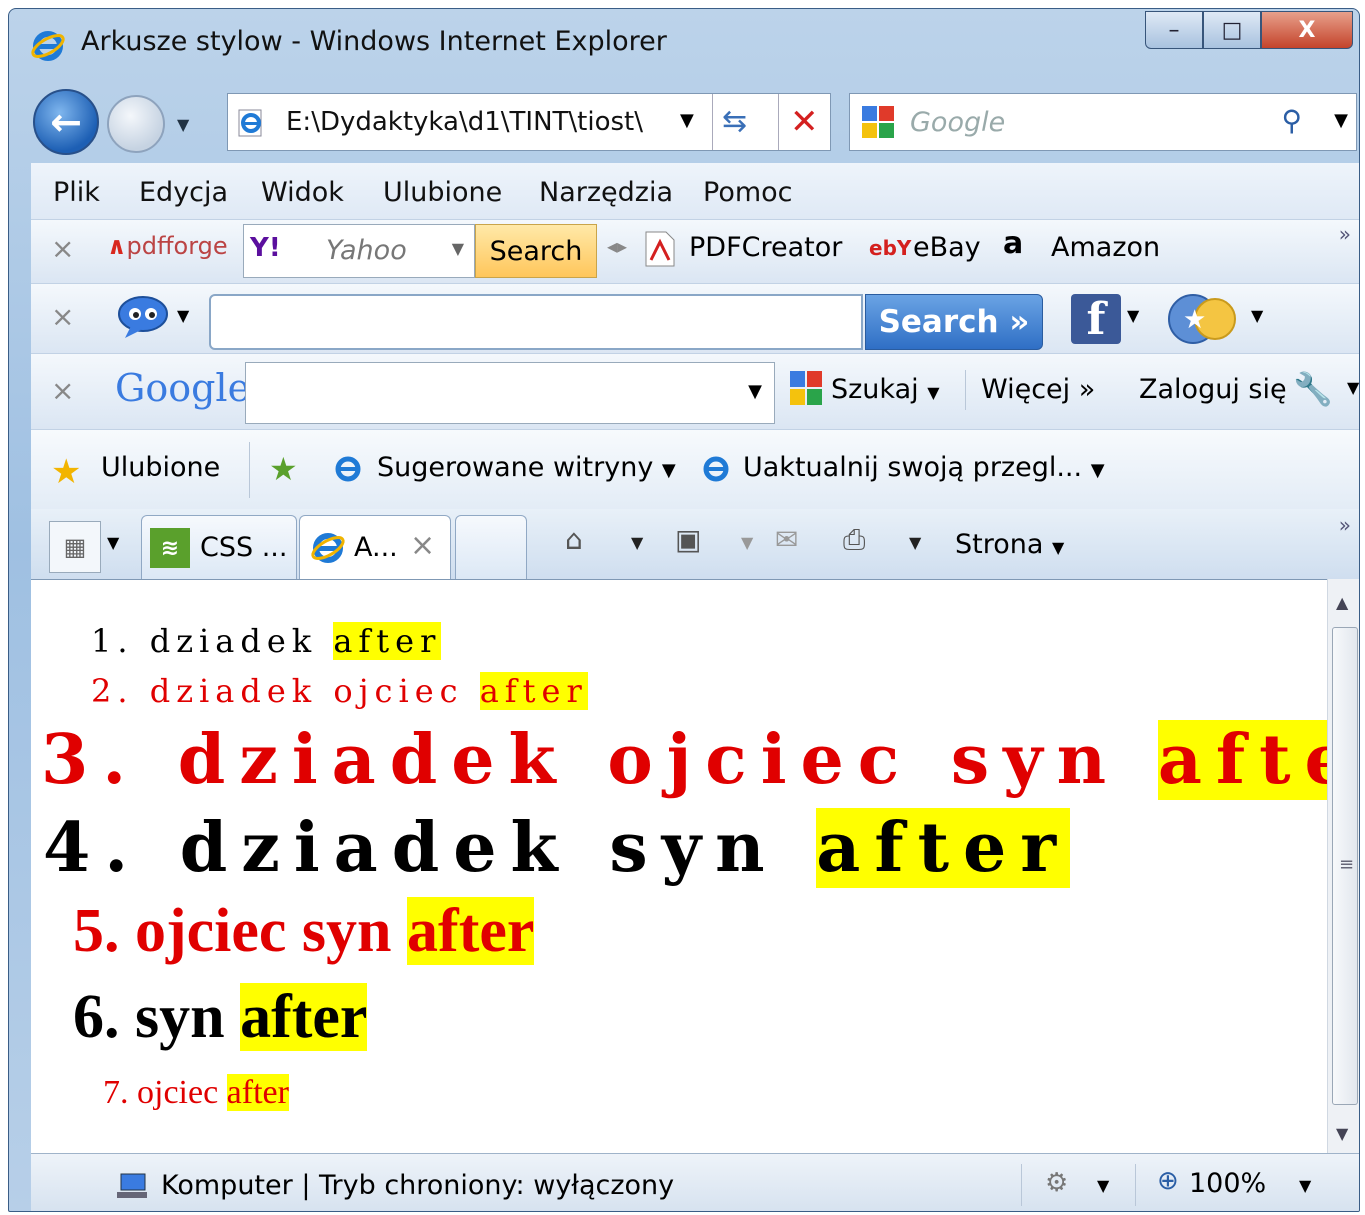 Image resolution: width=1365 pixels, height=1215 pixels. I want to click on zoom-dropdown: ▼, so click(1305, 1185).